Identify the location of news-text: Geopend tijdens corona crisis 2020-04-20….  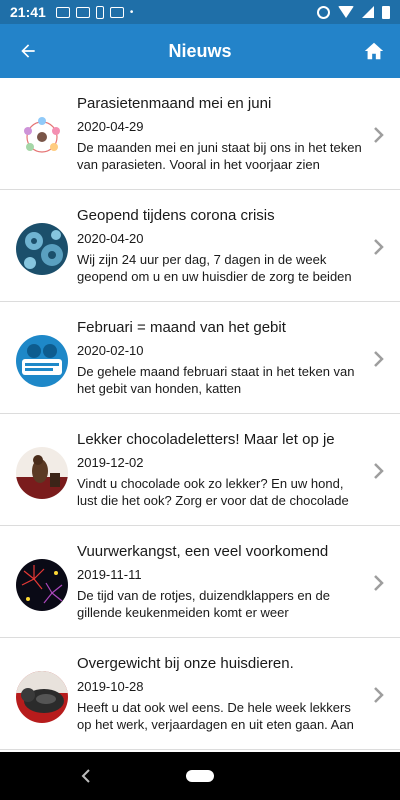
(222, 245).